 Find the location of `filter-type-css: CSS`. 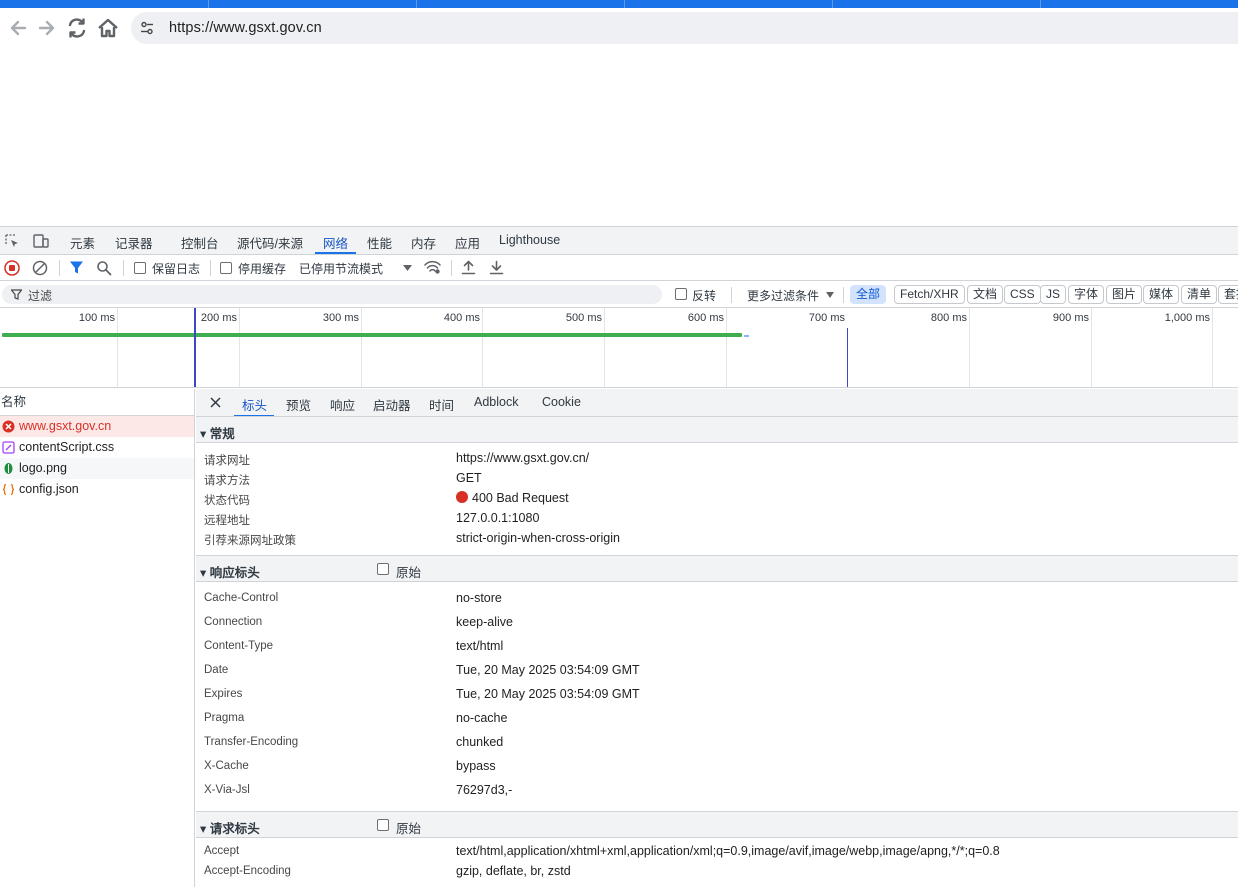

filter-type-css: CSS is located at coordinates (1022, 294).